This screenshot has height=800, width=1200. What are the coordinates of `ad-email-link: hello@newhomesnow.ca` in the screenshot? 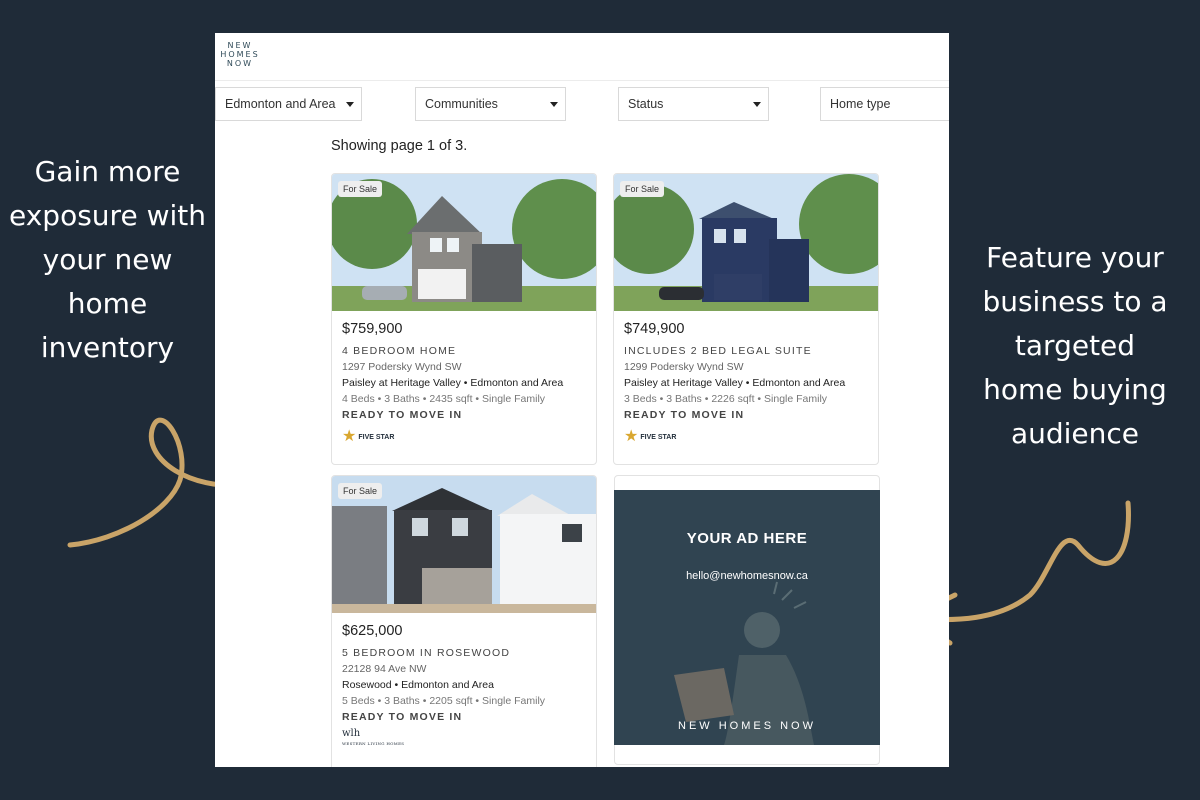 It's located at (747, 576).